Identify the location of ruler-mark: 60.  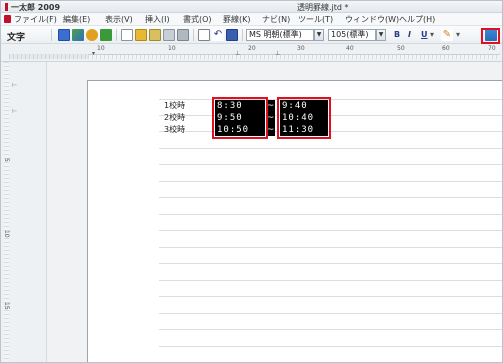
(446, 48).